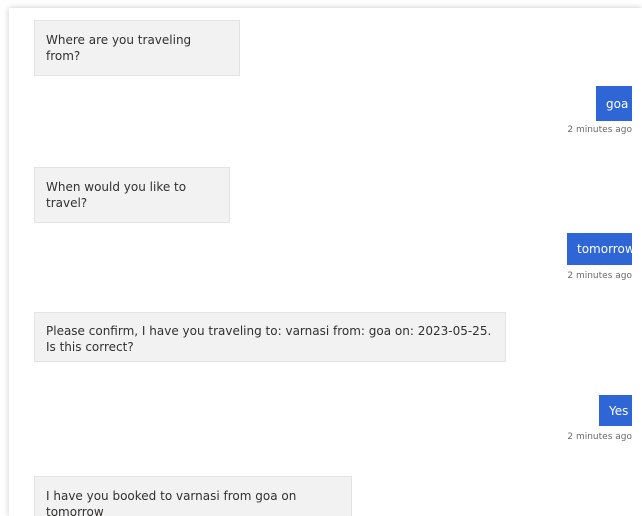 Image resolution: width=642 pixels, height=516 pixels. I want to click on user-message: goa, so click(614, 103).